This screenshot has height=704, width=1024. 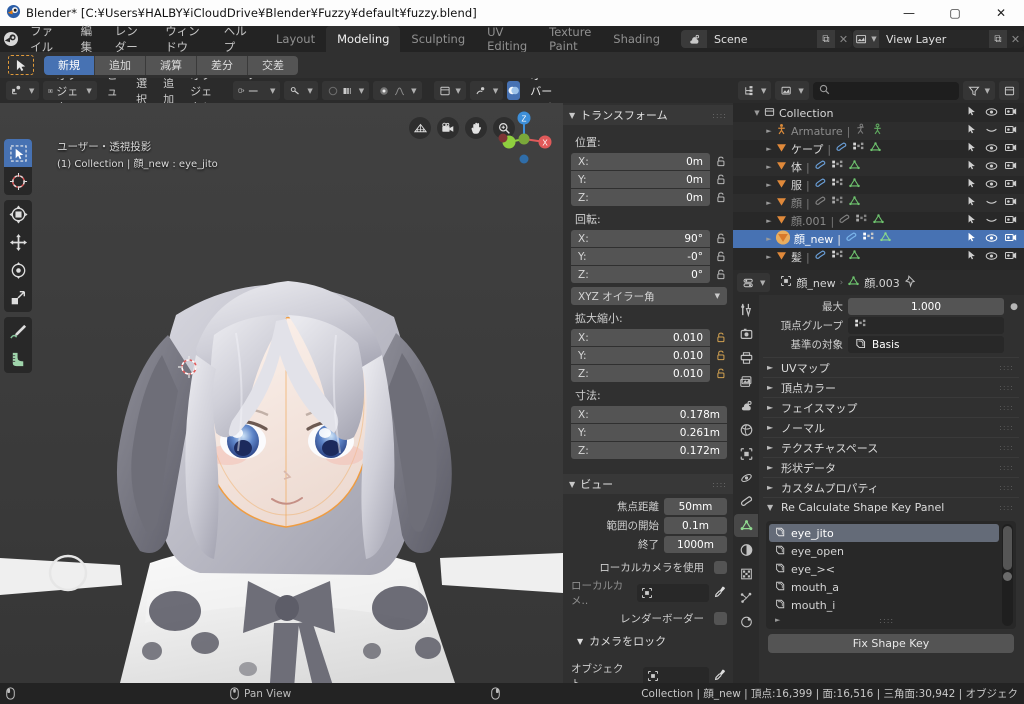 What do you see at coordinates (746, 597) in the screenshot?
I see `tab-particles-icon` at bounding box center [746, 597].